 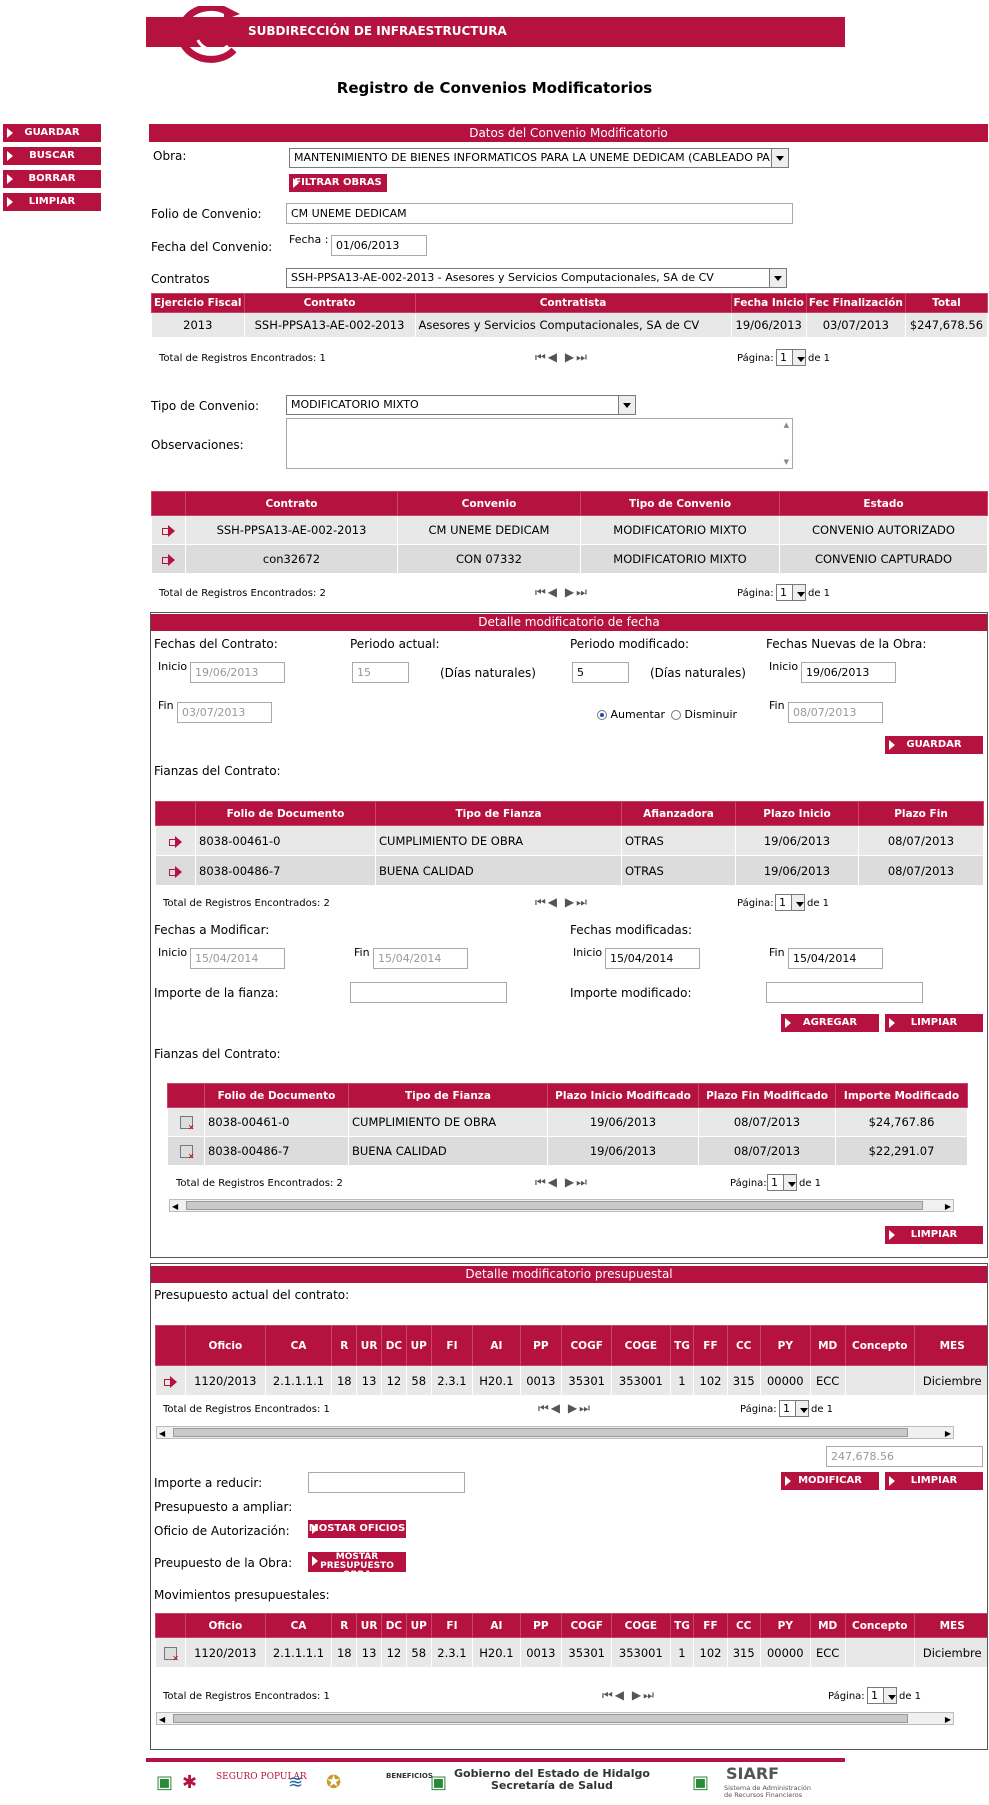 What do you see at coordinates (298, 1625) in the screenshot?
I see `col-header: CA` at bounding box center [298, 1625].